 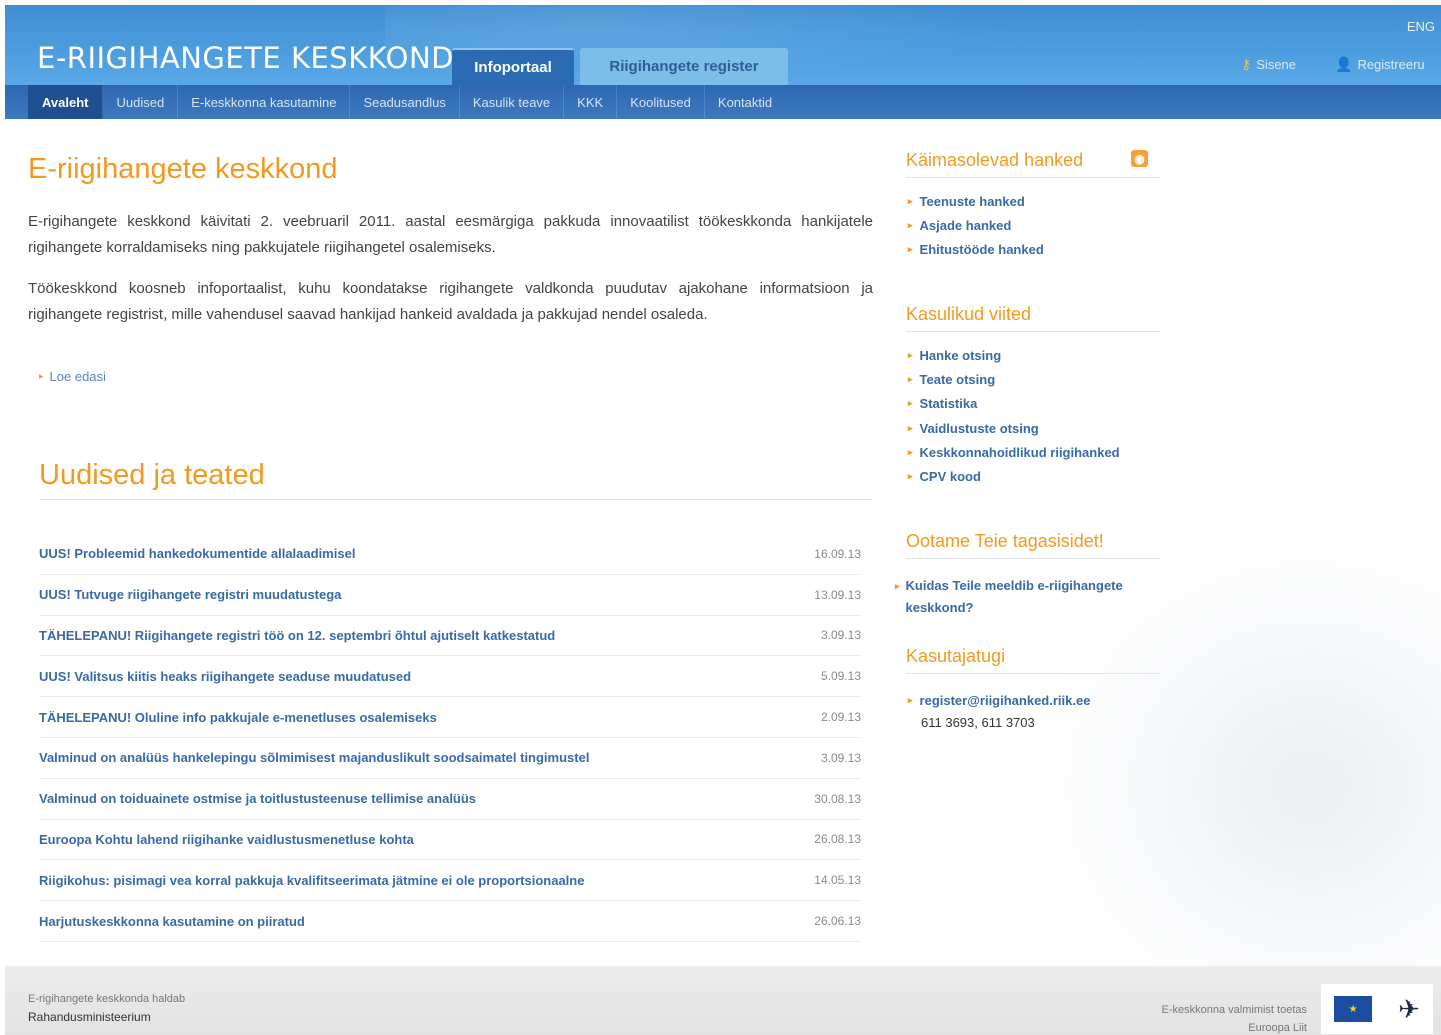 What do you see at coordinates (978, 722) in the screenshot?
I see `support-phones: 611 3693, 611 3703` at bounding box center [978, 722].